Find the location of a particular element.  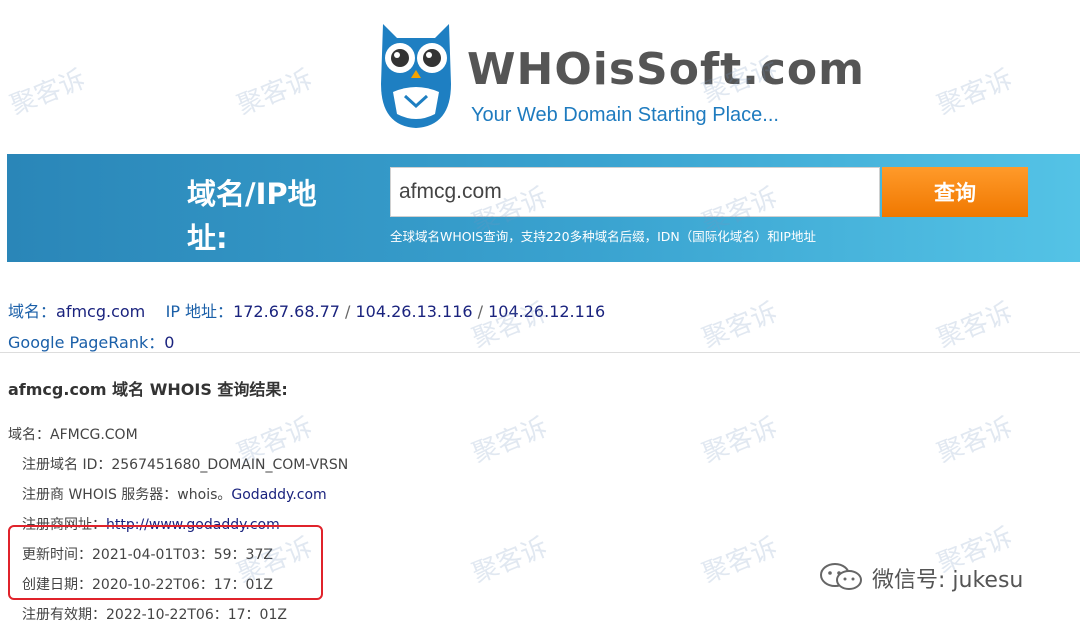

record-value: 2022-10-22T06：17：01Z is located at coordinates (196, 615).